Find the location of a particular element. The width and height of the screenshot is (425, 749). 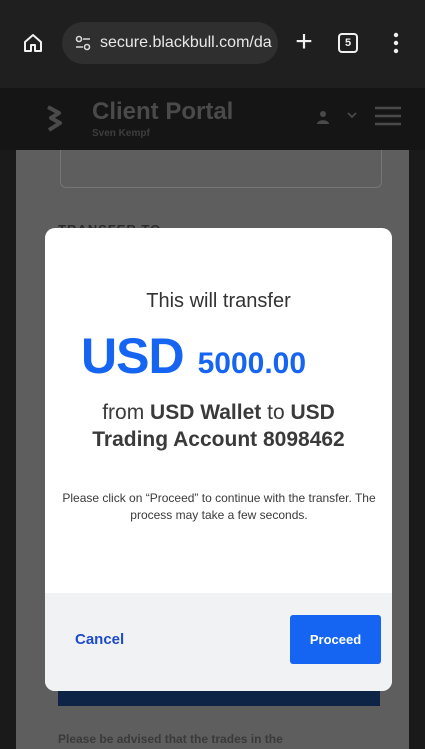

tab-switcher-icon: 5 is located at coordinates (348, 43).